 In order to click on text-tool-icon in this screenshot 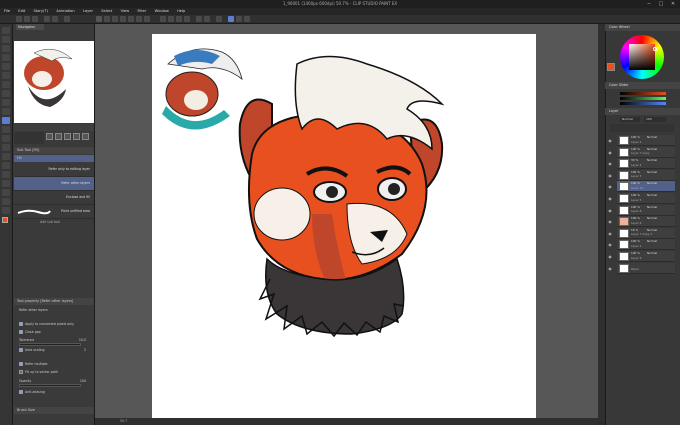, I will do `click(6, 201)`.